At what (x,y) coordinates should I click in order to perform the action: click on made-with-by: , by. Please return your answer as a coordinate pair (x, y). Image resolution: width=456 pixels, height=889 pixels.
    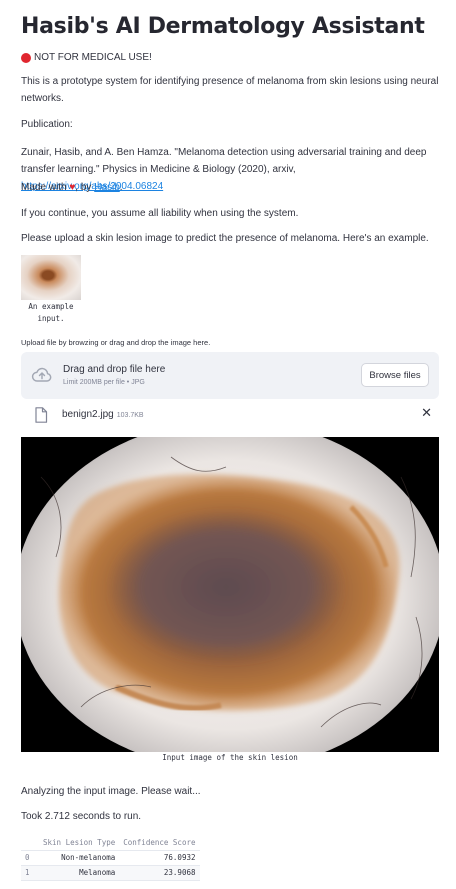
    Looking at the image, I should click on (83, 187).